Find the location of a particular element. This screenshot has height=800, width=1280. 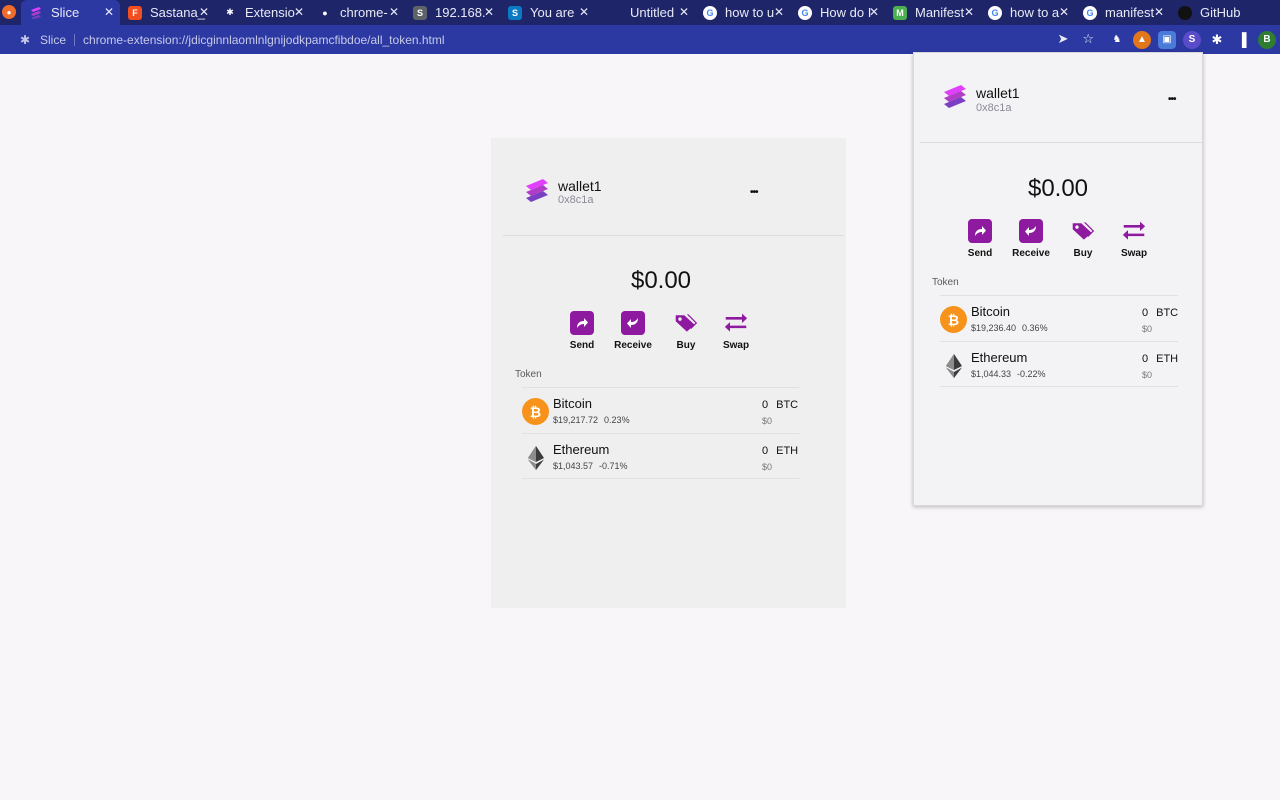

account-name: wallet1 is located at coordinates (580, 186).